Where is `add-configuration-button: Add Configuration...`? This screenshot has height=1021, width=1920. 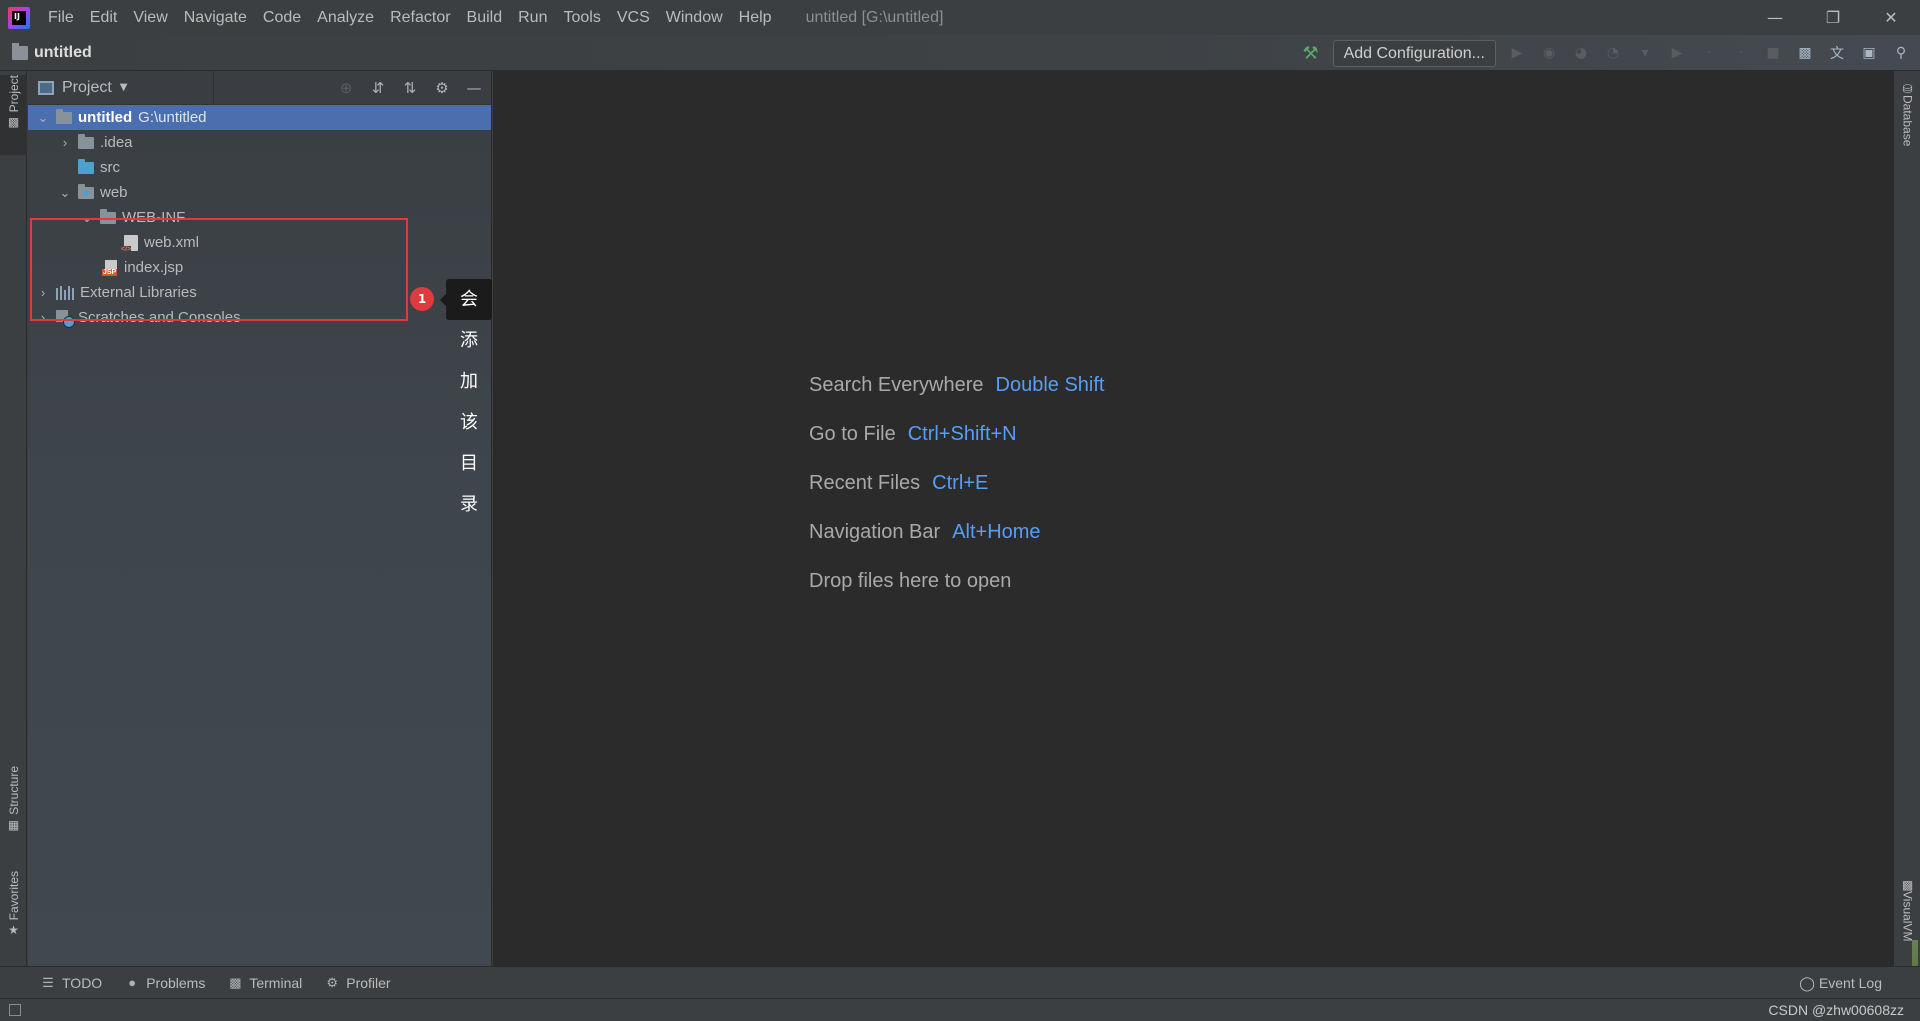 add-configuration-button: Add Configuration... is located at coordinates (1414, 53).